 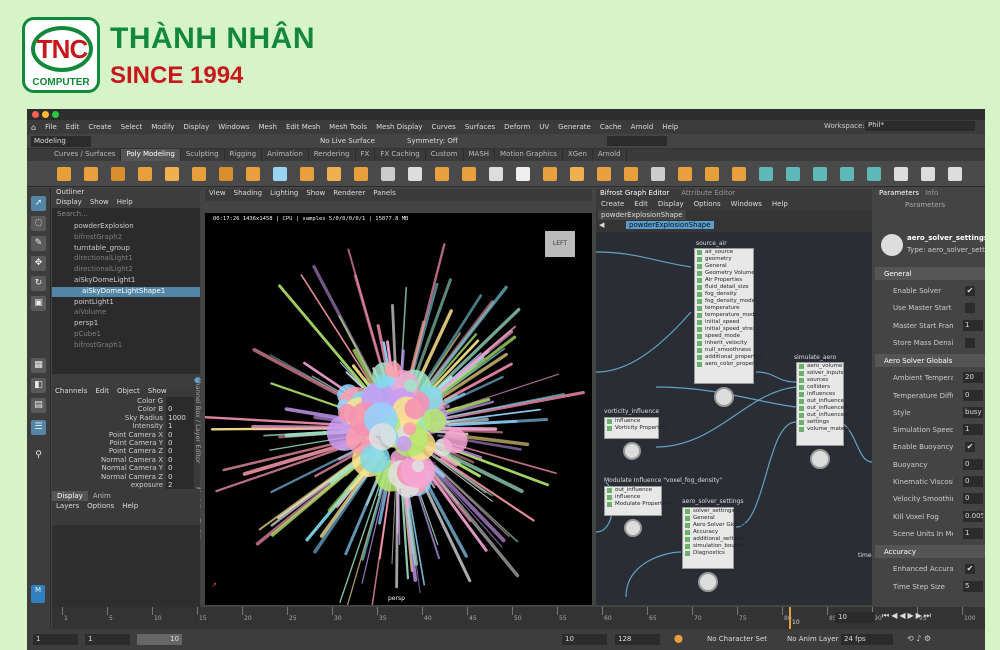 What do you see at coordinates (303, 127) in the screenshot?
I see `menu-edit-mesh: Edit Mesh` at bounding box center [303, 127].